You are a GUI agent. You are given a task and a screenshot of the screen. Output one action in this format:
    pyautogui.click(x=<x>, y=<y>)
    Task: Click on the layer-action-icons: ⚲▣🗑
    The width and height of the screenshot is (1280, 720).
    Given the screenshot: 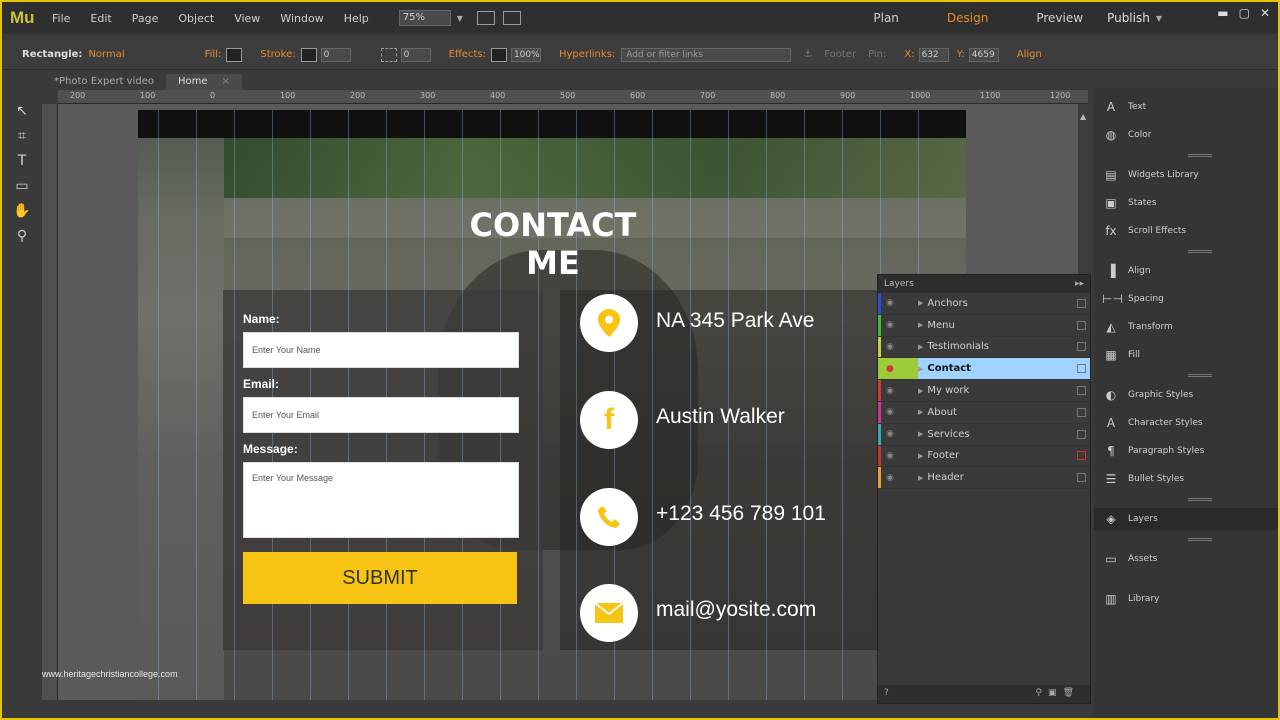 What is the action you would take?
    pyautogui.click(x=1057, y=693)
    